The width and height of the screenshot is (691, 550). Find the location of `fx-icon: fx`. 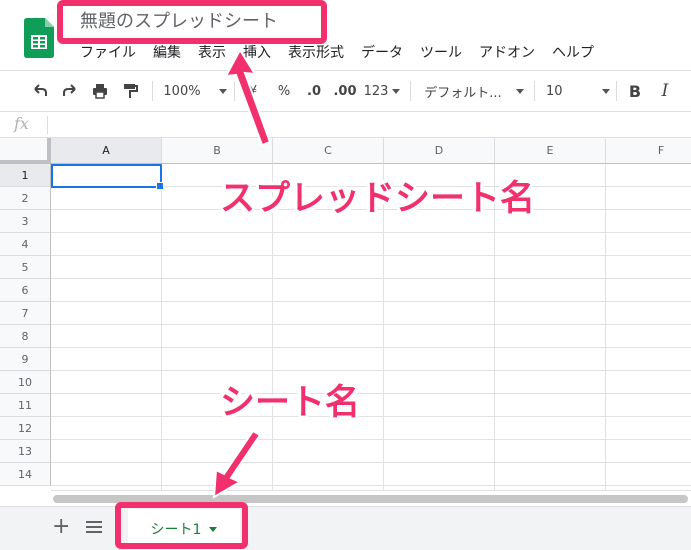

fx-icon: fx is located at coordinates (21, 123).